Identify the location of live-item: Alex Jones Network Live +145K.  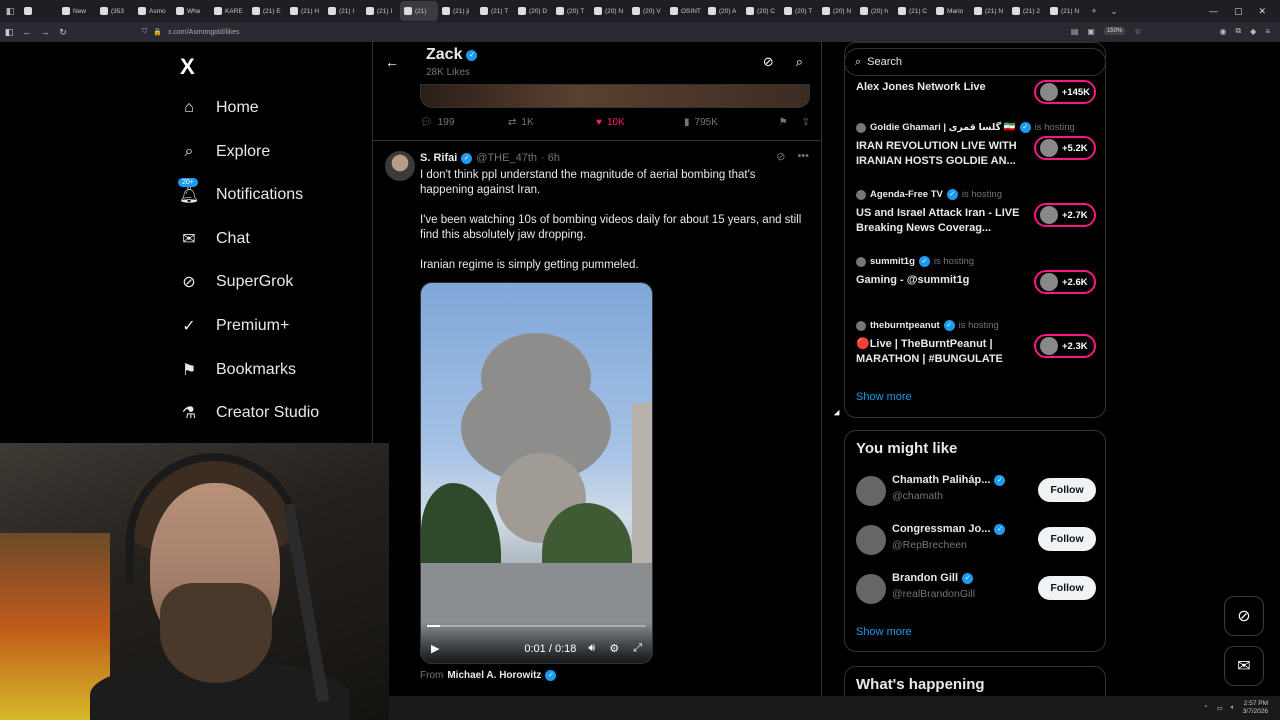
(976, 92).